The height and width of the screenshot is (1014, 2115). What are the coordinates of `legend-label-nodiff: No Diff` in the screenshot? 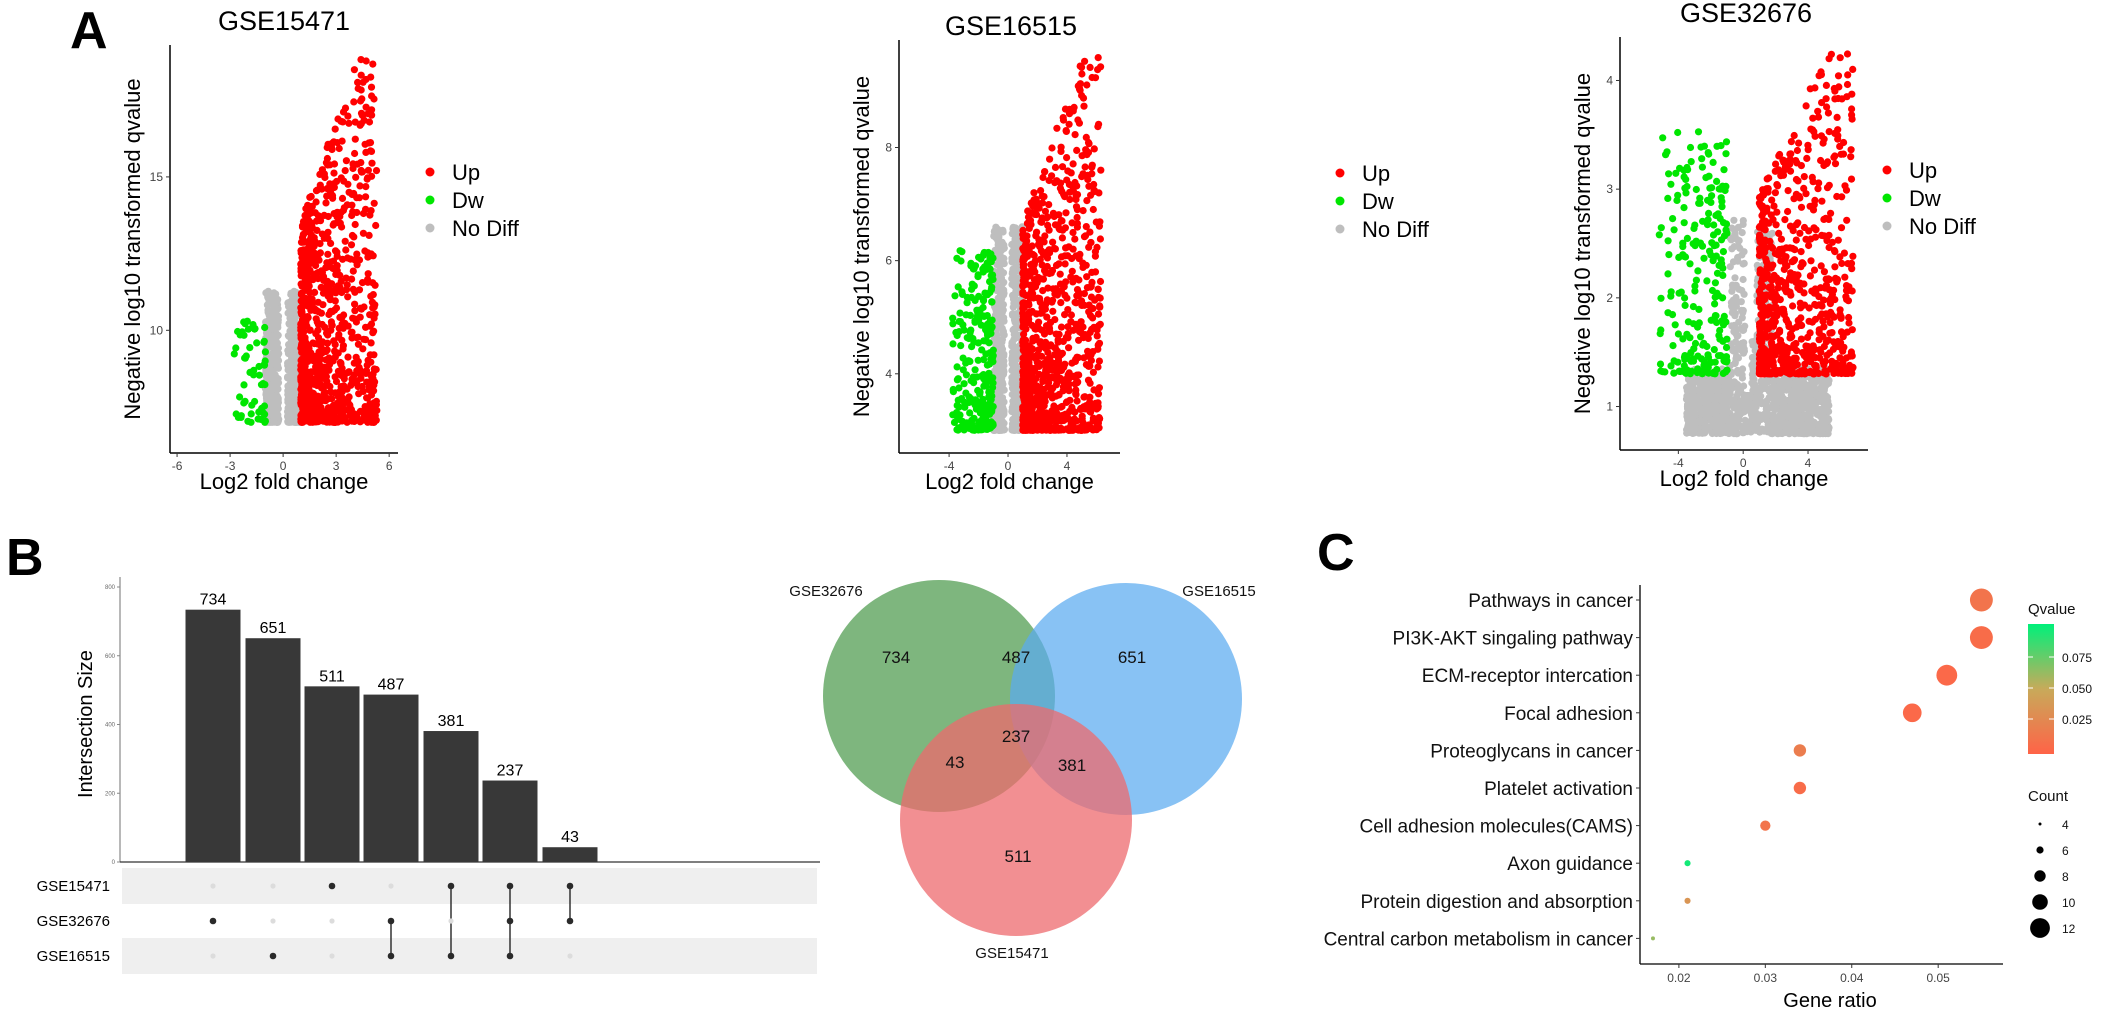 It's located at (1396, 229).